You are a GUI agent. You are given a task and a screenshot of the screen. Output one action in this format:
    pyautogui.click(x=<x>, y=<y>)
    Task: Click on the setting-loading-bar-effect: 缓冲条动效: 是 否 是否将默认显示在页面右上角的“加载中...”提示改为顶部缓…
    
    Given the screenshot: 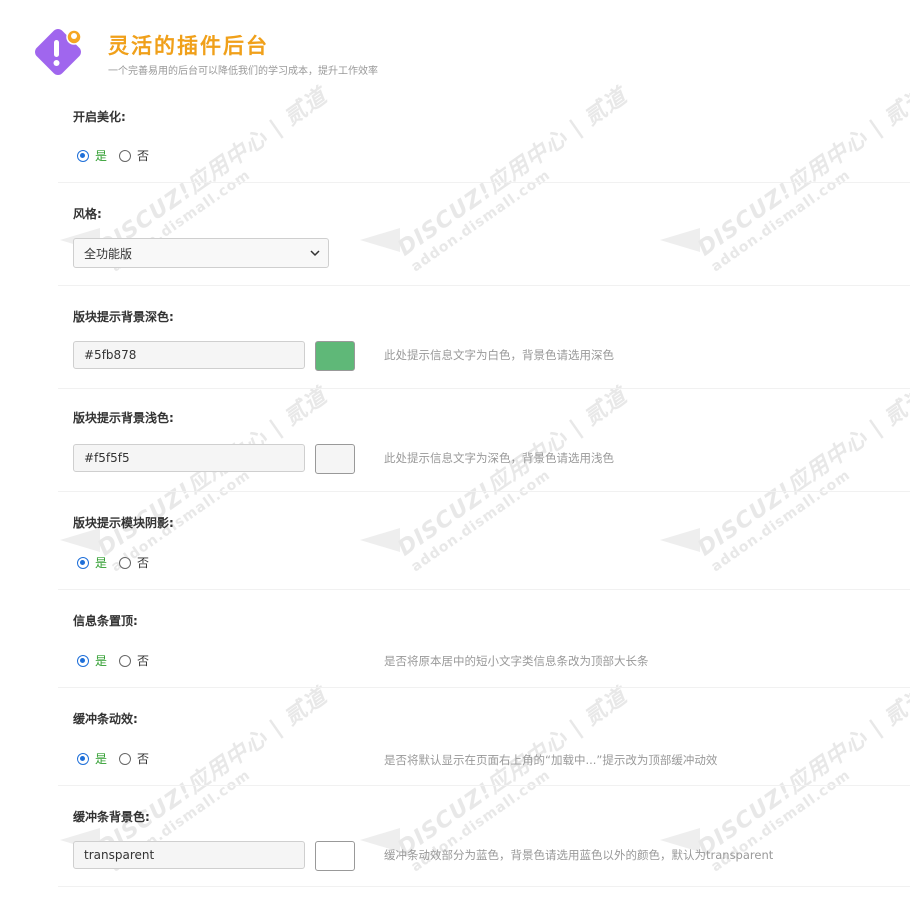 What is the action you would take?
    pyautogui.click(x=484, y=737)
    